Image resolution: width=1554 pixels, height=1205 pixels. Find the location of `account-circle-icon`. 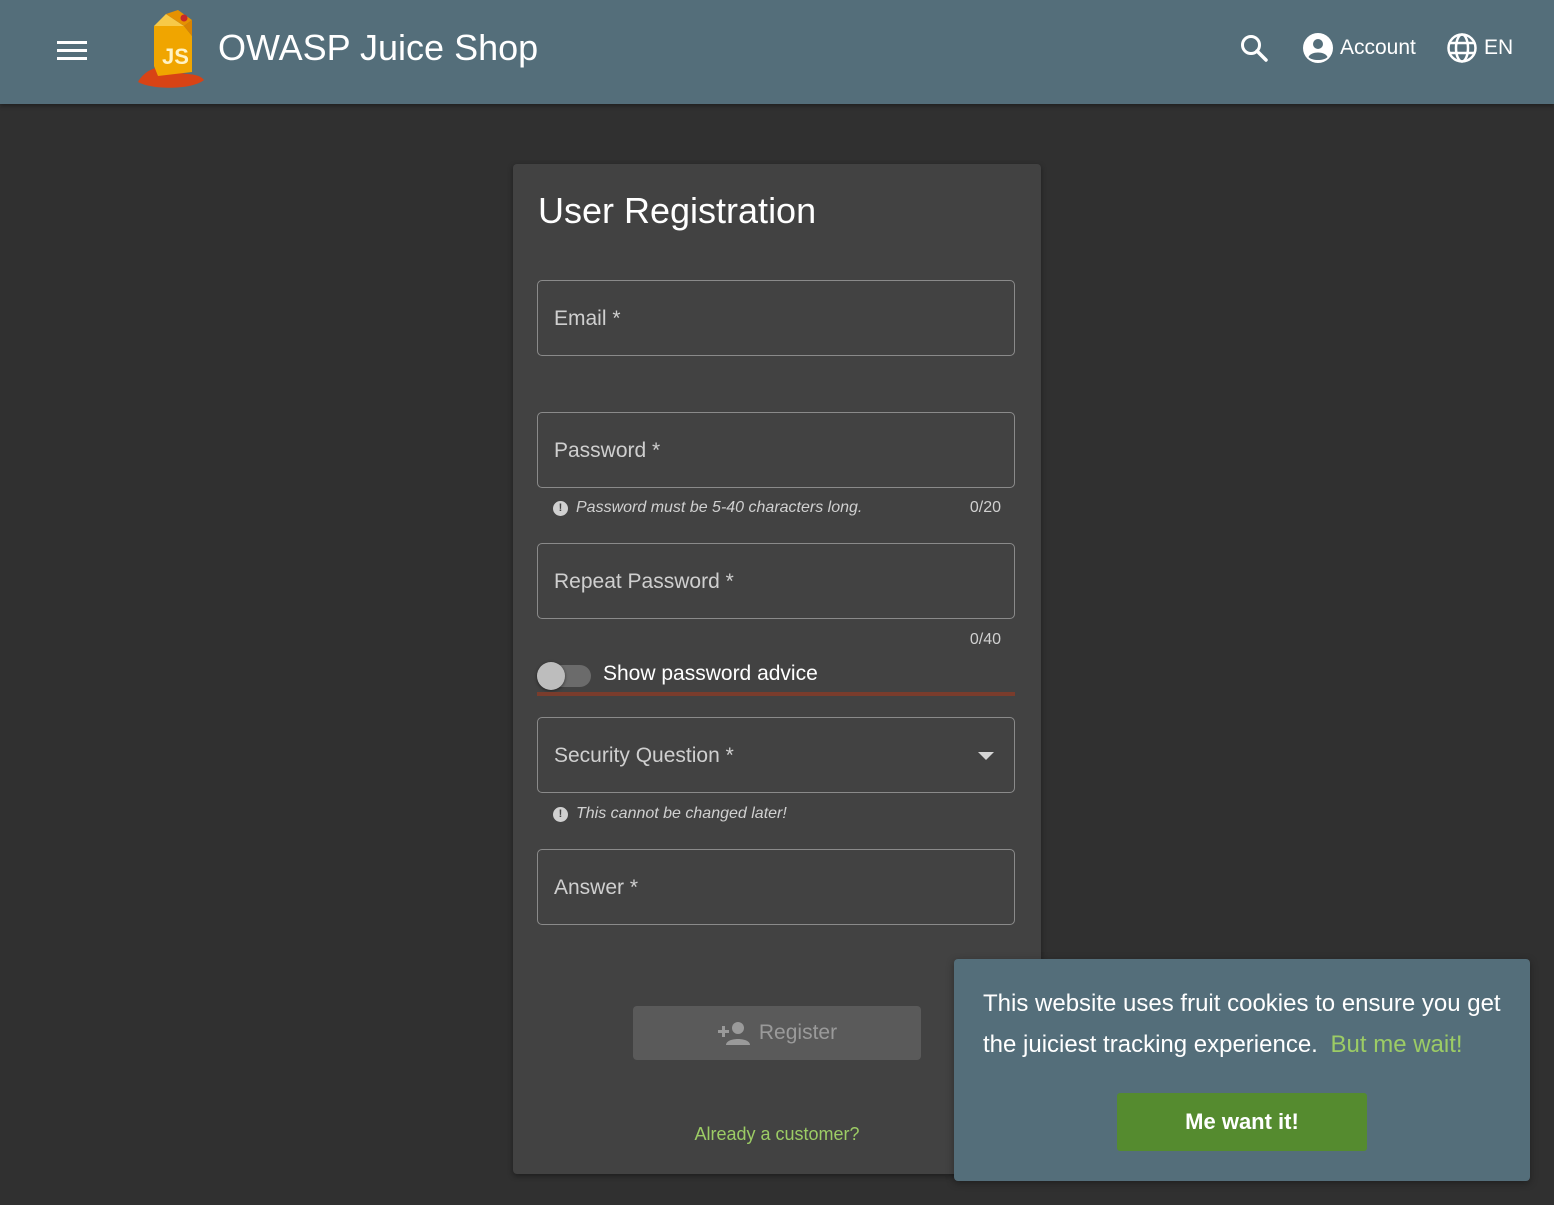

account-circle-icon is located at coordinates (1318, 48).